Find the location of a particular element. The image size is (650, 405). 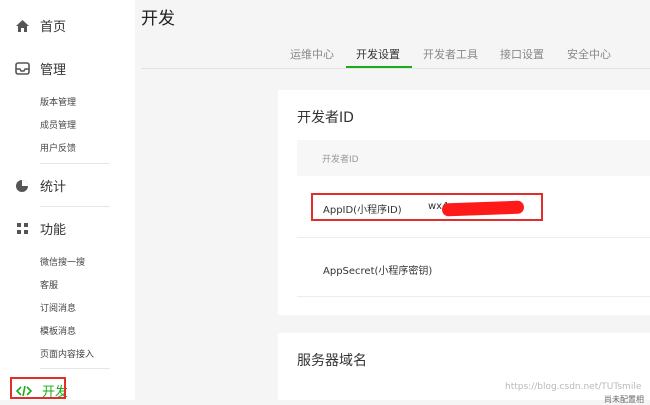

active-tab-indicator is located at coordinates (379, 67).